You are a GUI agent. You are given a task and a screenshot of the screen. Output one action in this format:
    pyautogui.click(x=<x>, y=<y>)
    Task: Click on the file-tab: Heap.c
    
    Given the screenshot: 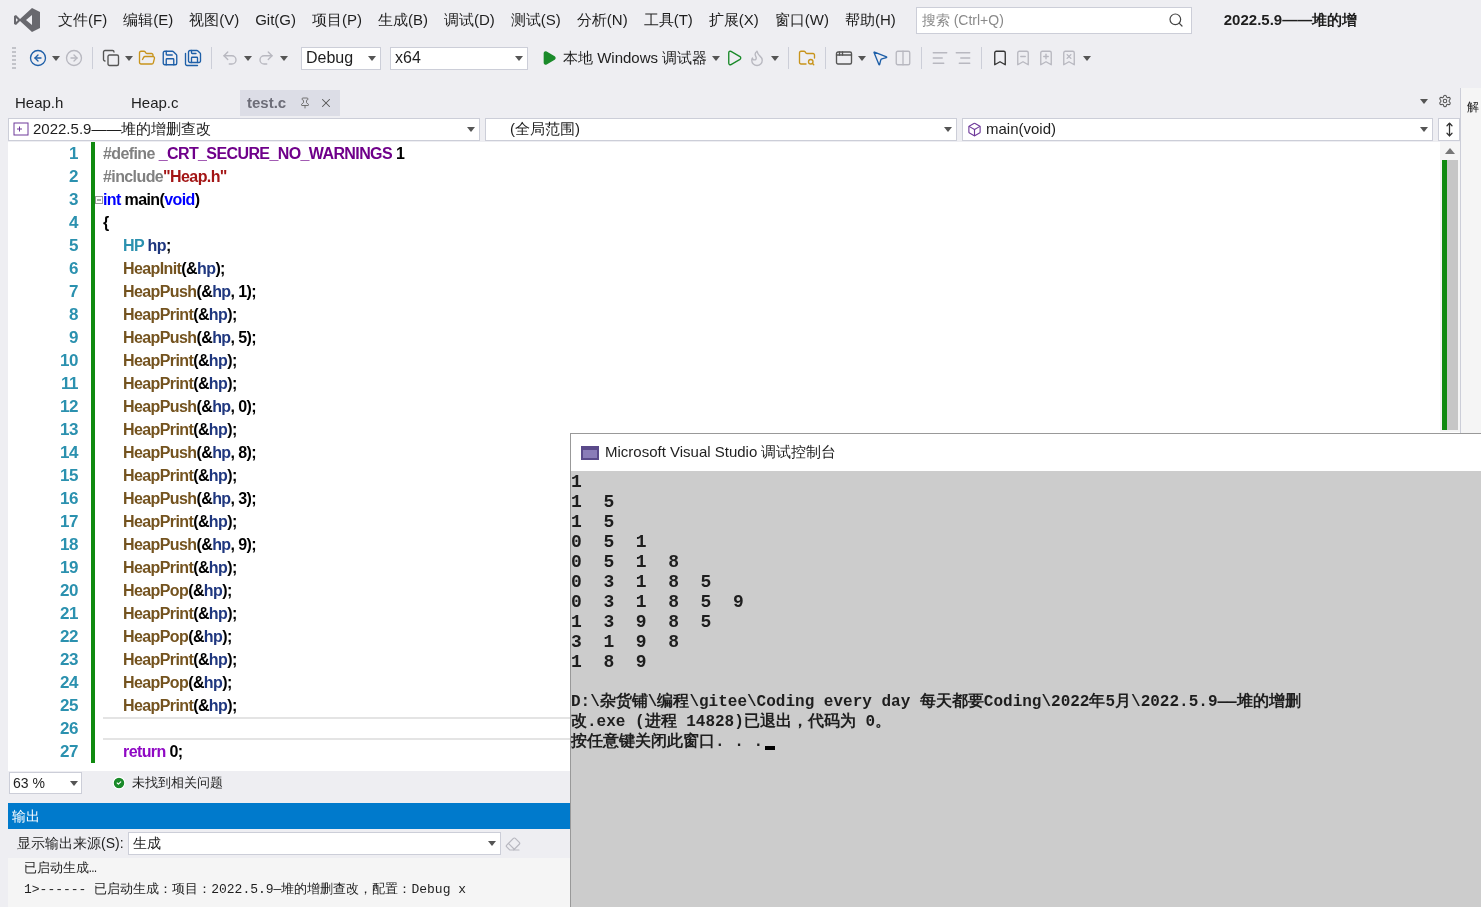 What is the action you would take?
    pyautogui.click(x=182, y=103)
    